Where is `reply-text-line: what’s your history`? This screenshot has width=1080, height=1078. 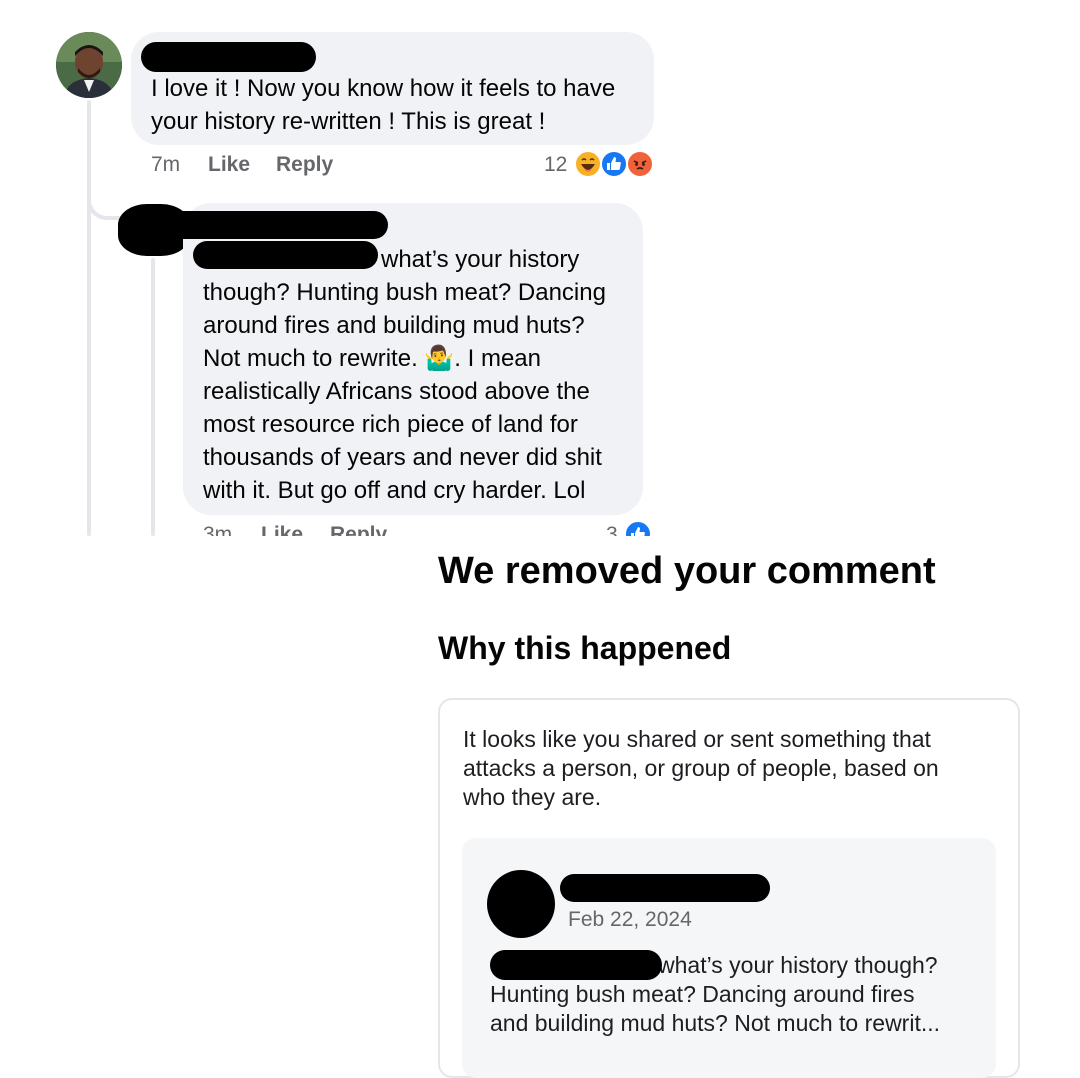
reply-text-line: what’s your history is located at coordinates (480, 259).